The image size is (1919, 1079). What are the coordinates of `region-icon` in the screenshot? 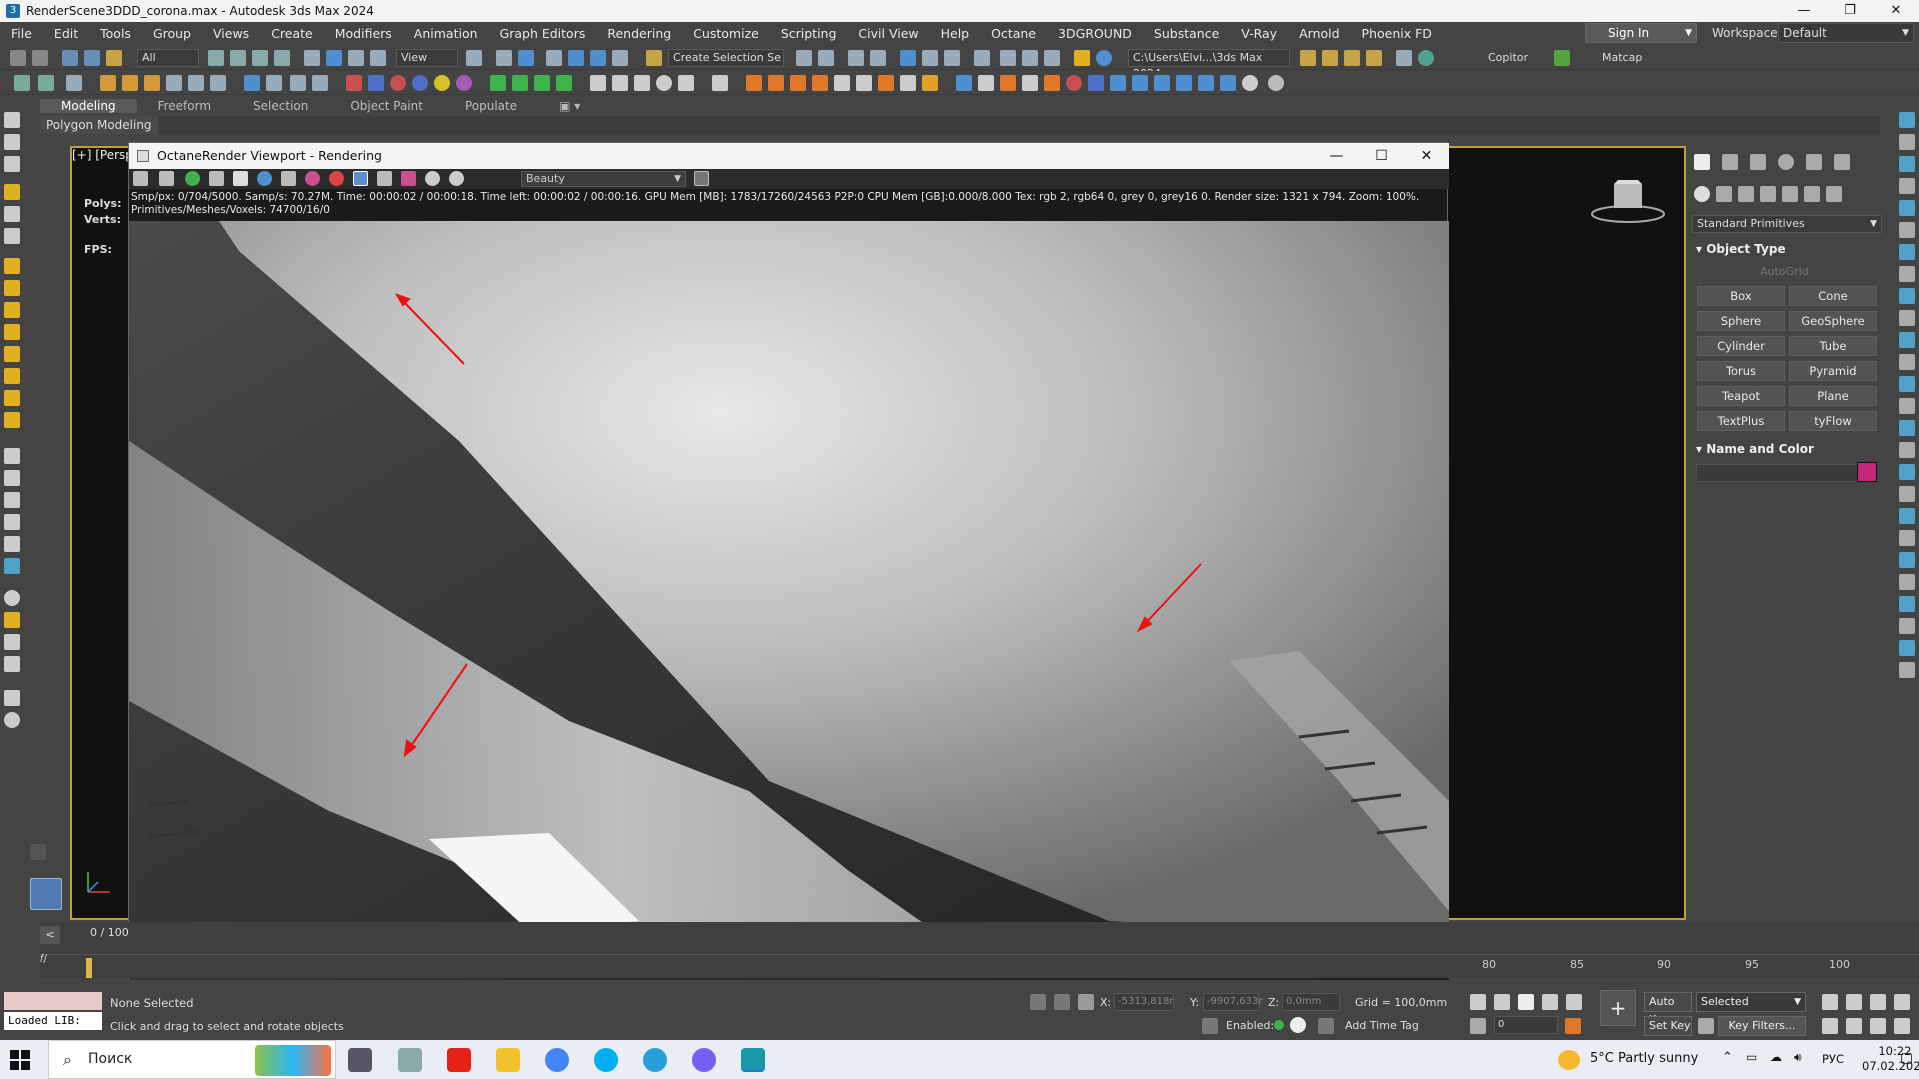 It's located at (74, 83).